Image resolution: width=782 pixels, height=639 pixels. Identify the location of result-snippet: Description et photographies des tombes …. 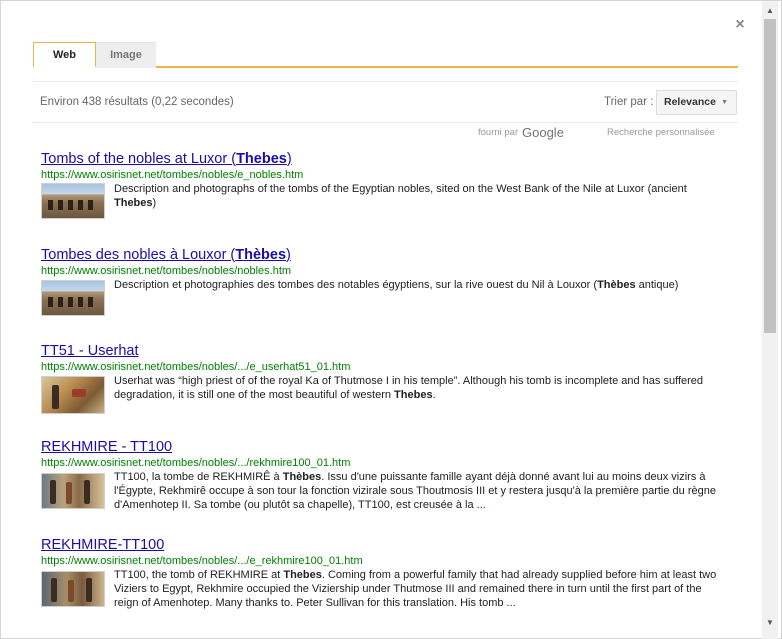
(421, 285).